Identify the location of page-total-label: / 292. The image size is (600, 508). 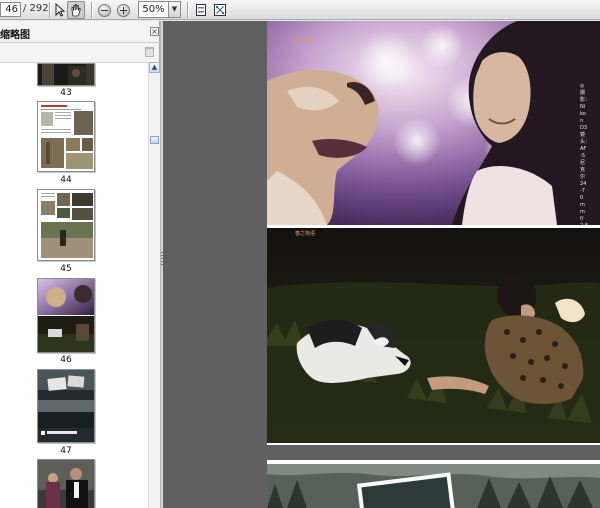
(36, 8).